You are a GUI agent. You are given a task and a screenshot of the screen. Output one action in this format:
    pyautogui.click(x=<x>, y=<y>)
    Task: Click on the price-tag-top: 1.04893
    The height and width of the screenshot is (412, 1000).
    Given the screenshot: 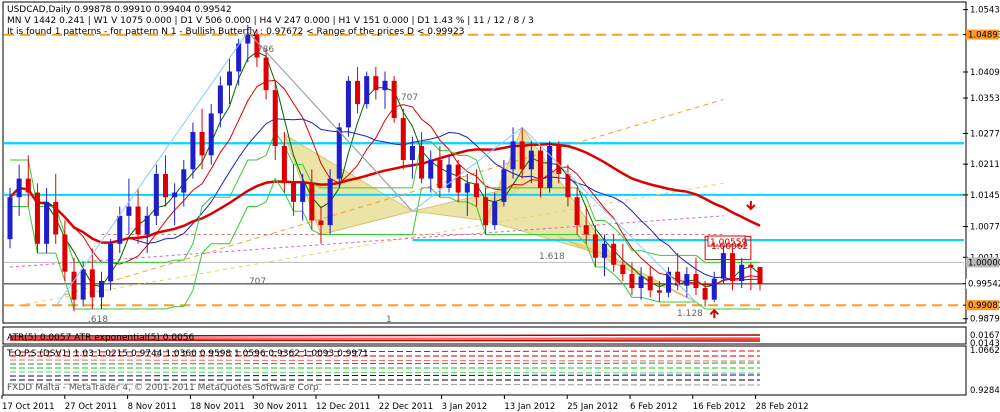 What is the action you would take?
    pyautogui.click(x=984, y=36)
    